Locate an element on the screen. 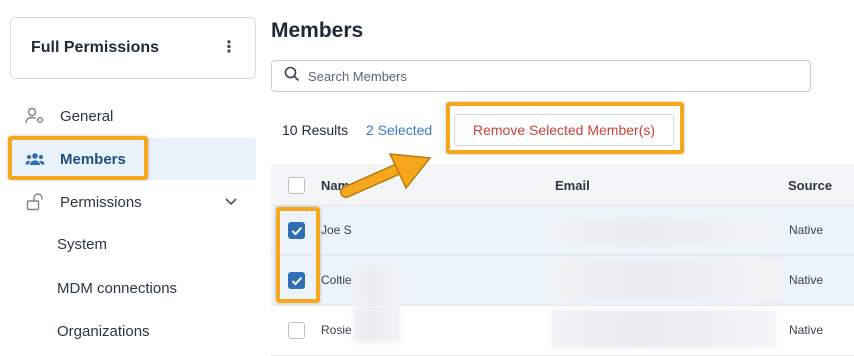 This screenshot has width=854, height=356. column-header-email: Email is located at coordinates (572, 185).